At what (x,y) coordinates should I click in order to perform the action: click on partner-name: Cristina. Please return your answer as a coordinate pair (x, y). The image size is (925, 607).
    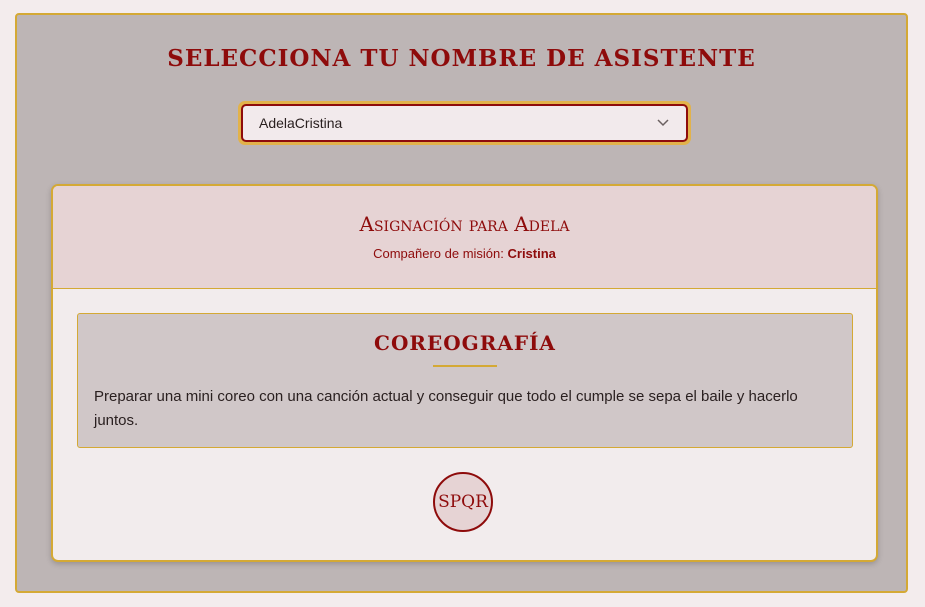
    Looking at the image, I should click on (531, 253).